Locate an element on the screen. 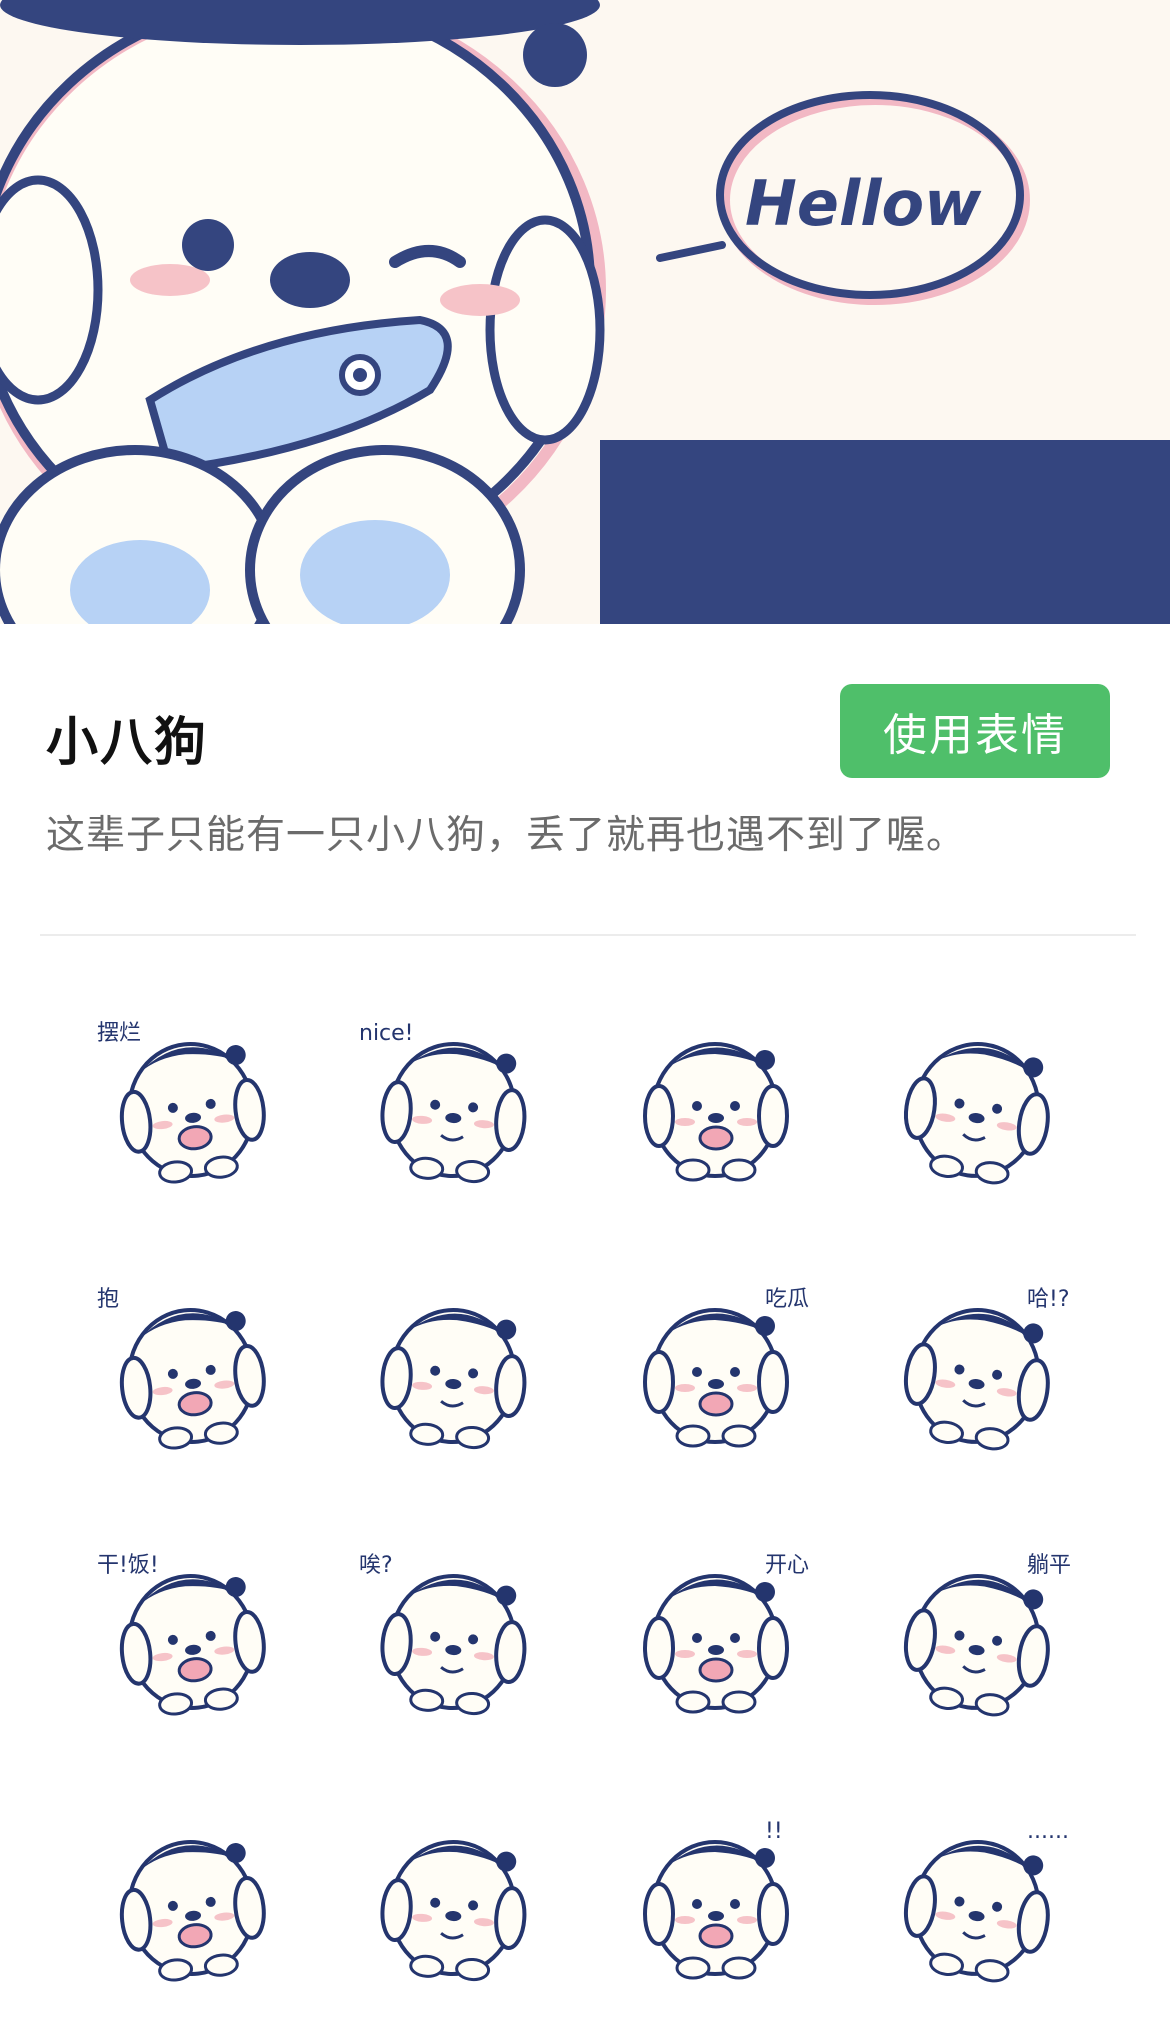 Image resolution: width=1170 pixels, height=2044 pixels. puppy-sleep-sticker is located at coordinates (453, 1911).